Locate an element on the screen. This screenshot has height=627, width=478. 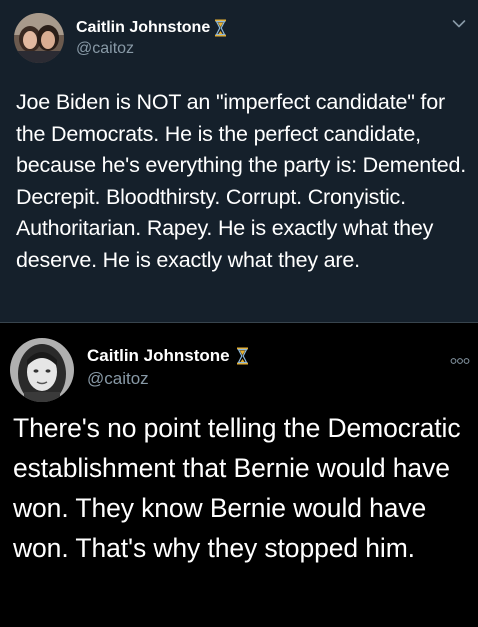
tweet-2-header: Caitlin Johnstone @caitoz is located at coordinates (129, 370).